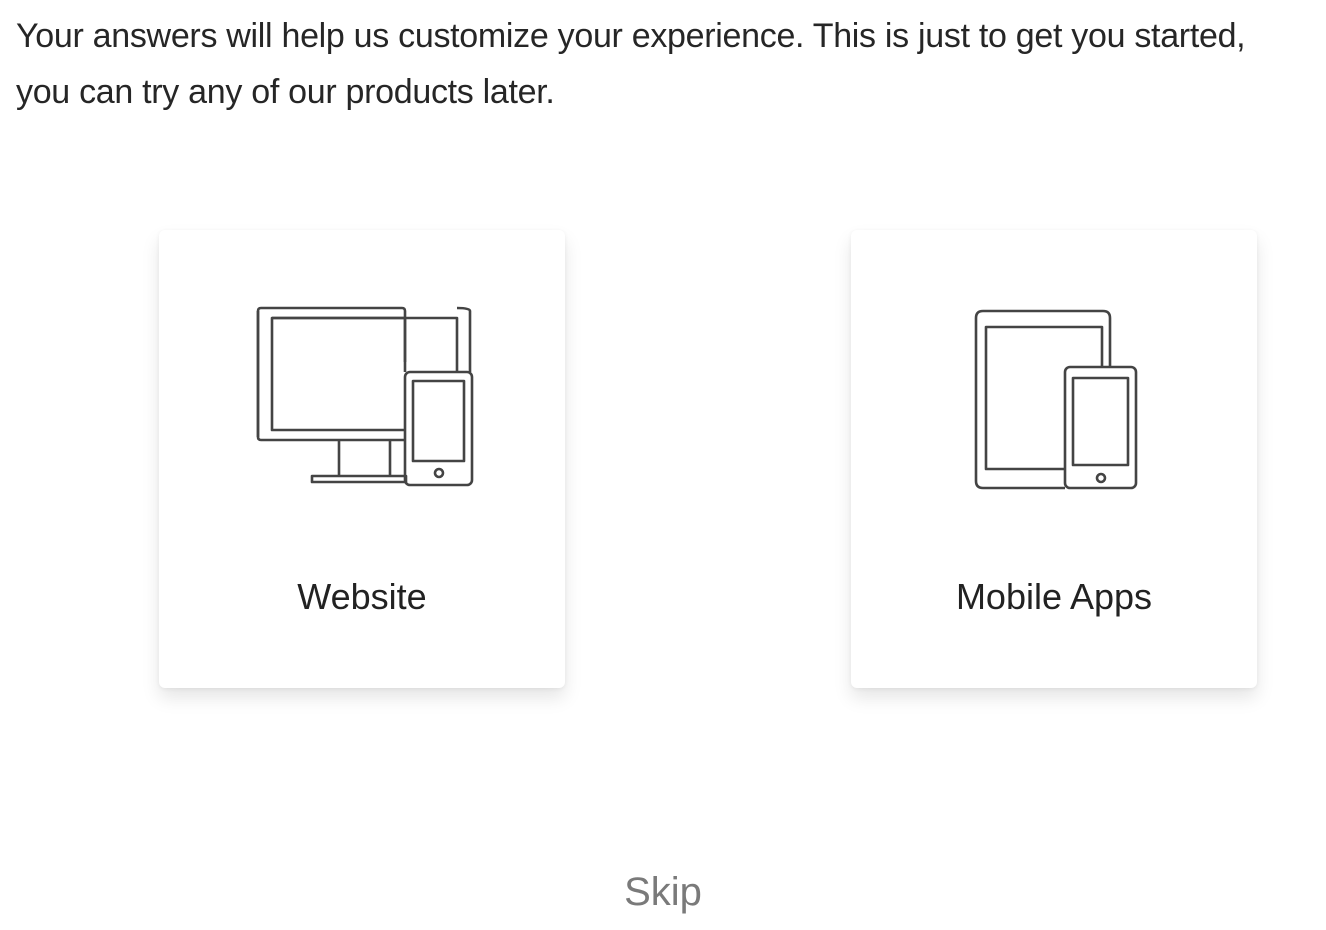  Describe the element at coordinates (365, 396) in the screenshot. I see `desktop-and-phone-icon` at that location.